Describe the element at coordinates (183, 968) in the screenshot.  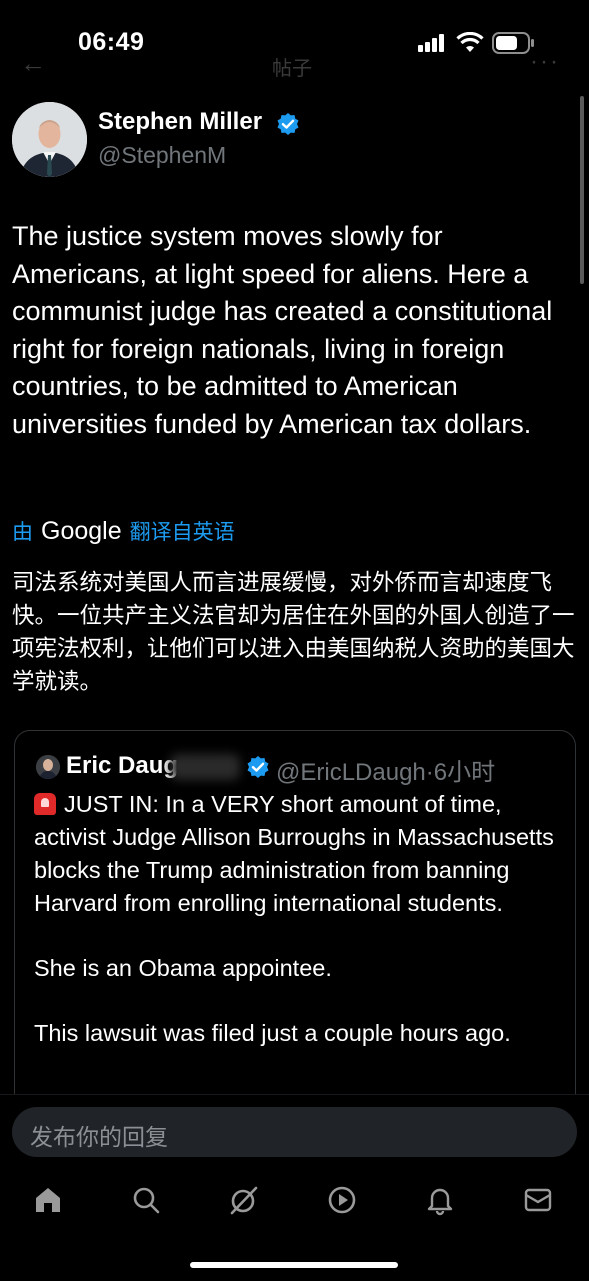
I see `quoted-paragraph: She is an Obama appointee.` at that location.